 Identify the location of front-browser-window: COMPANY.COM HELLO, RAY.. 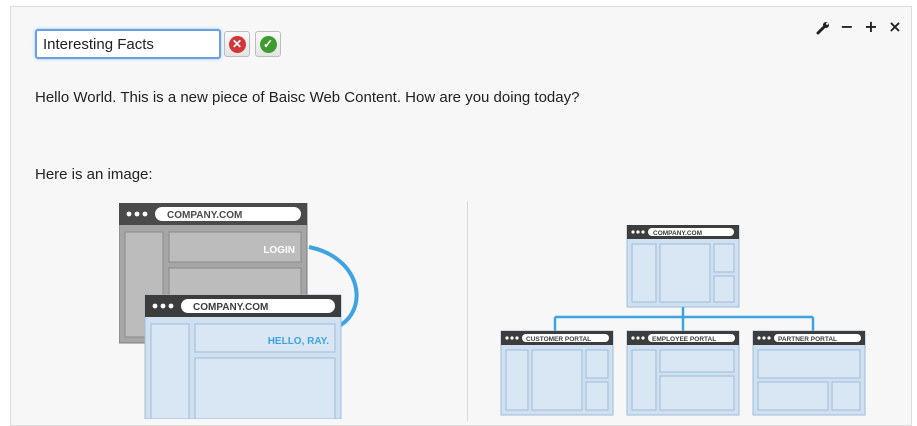
(243, 356).